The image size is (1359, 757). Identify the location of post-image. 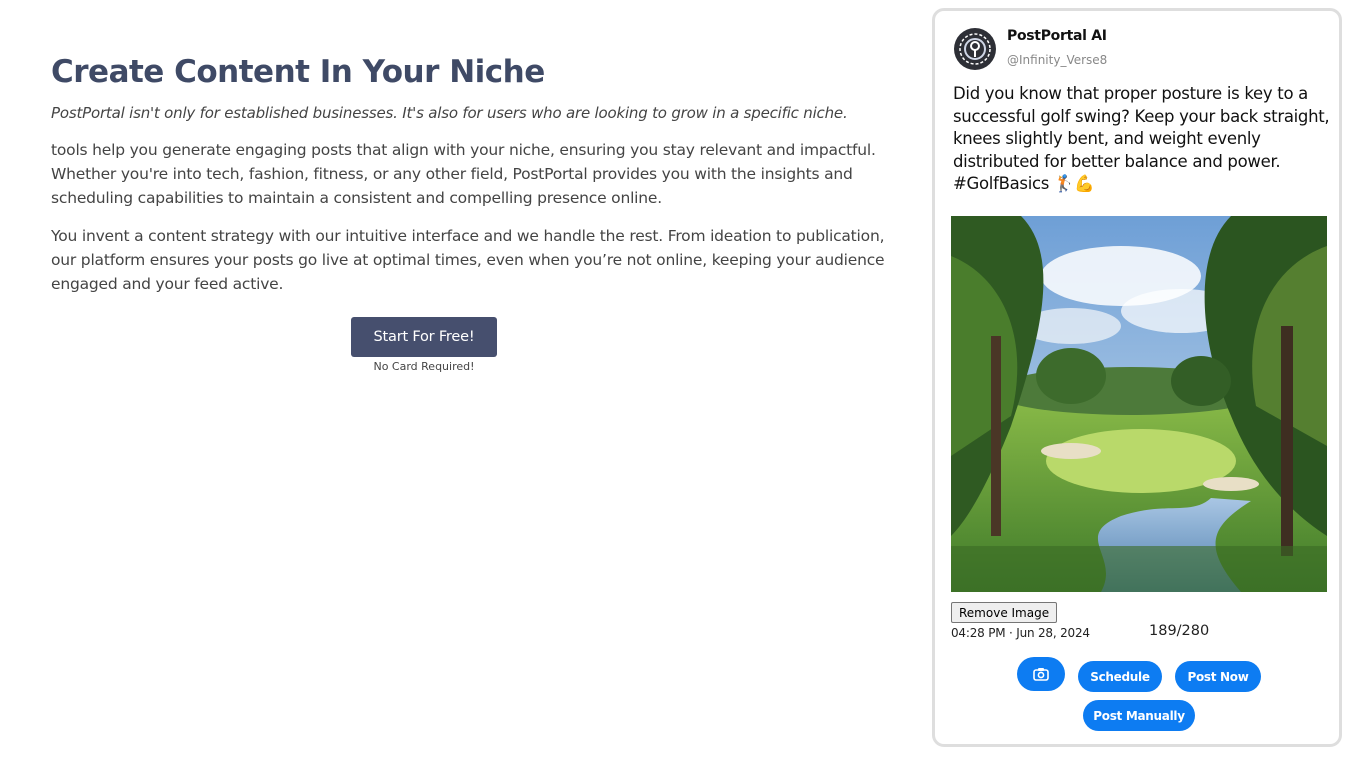
(1139, 404).